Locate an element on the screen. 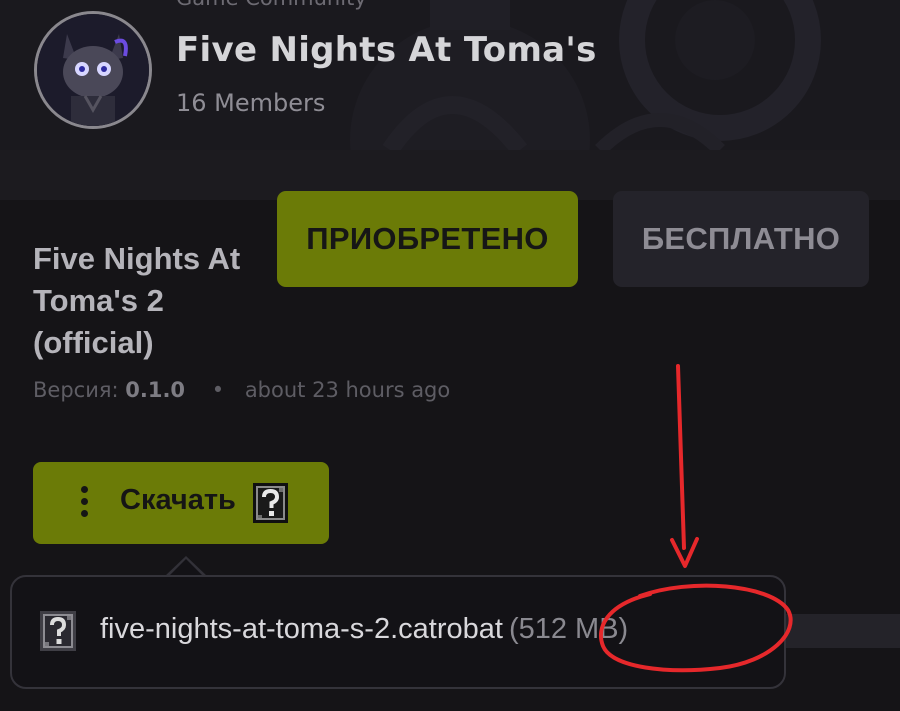  annotation-arrow-head is located at coordinates (684, 552).